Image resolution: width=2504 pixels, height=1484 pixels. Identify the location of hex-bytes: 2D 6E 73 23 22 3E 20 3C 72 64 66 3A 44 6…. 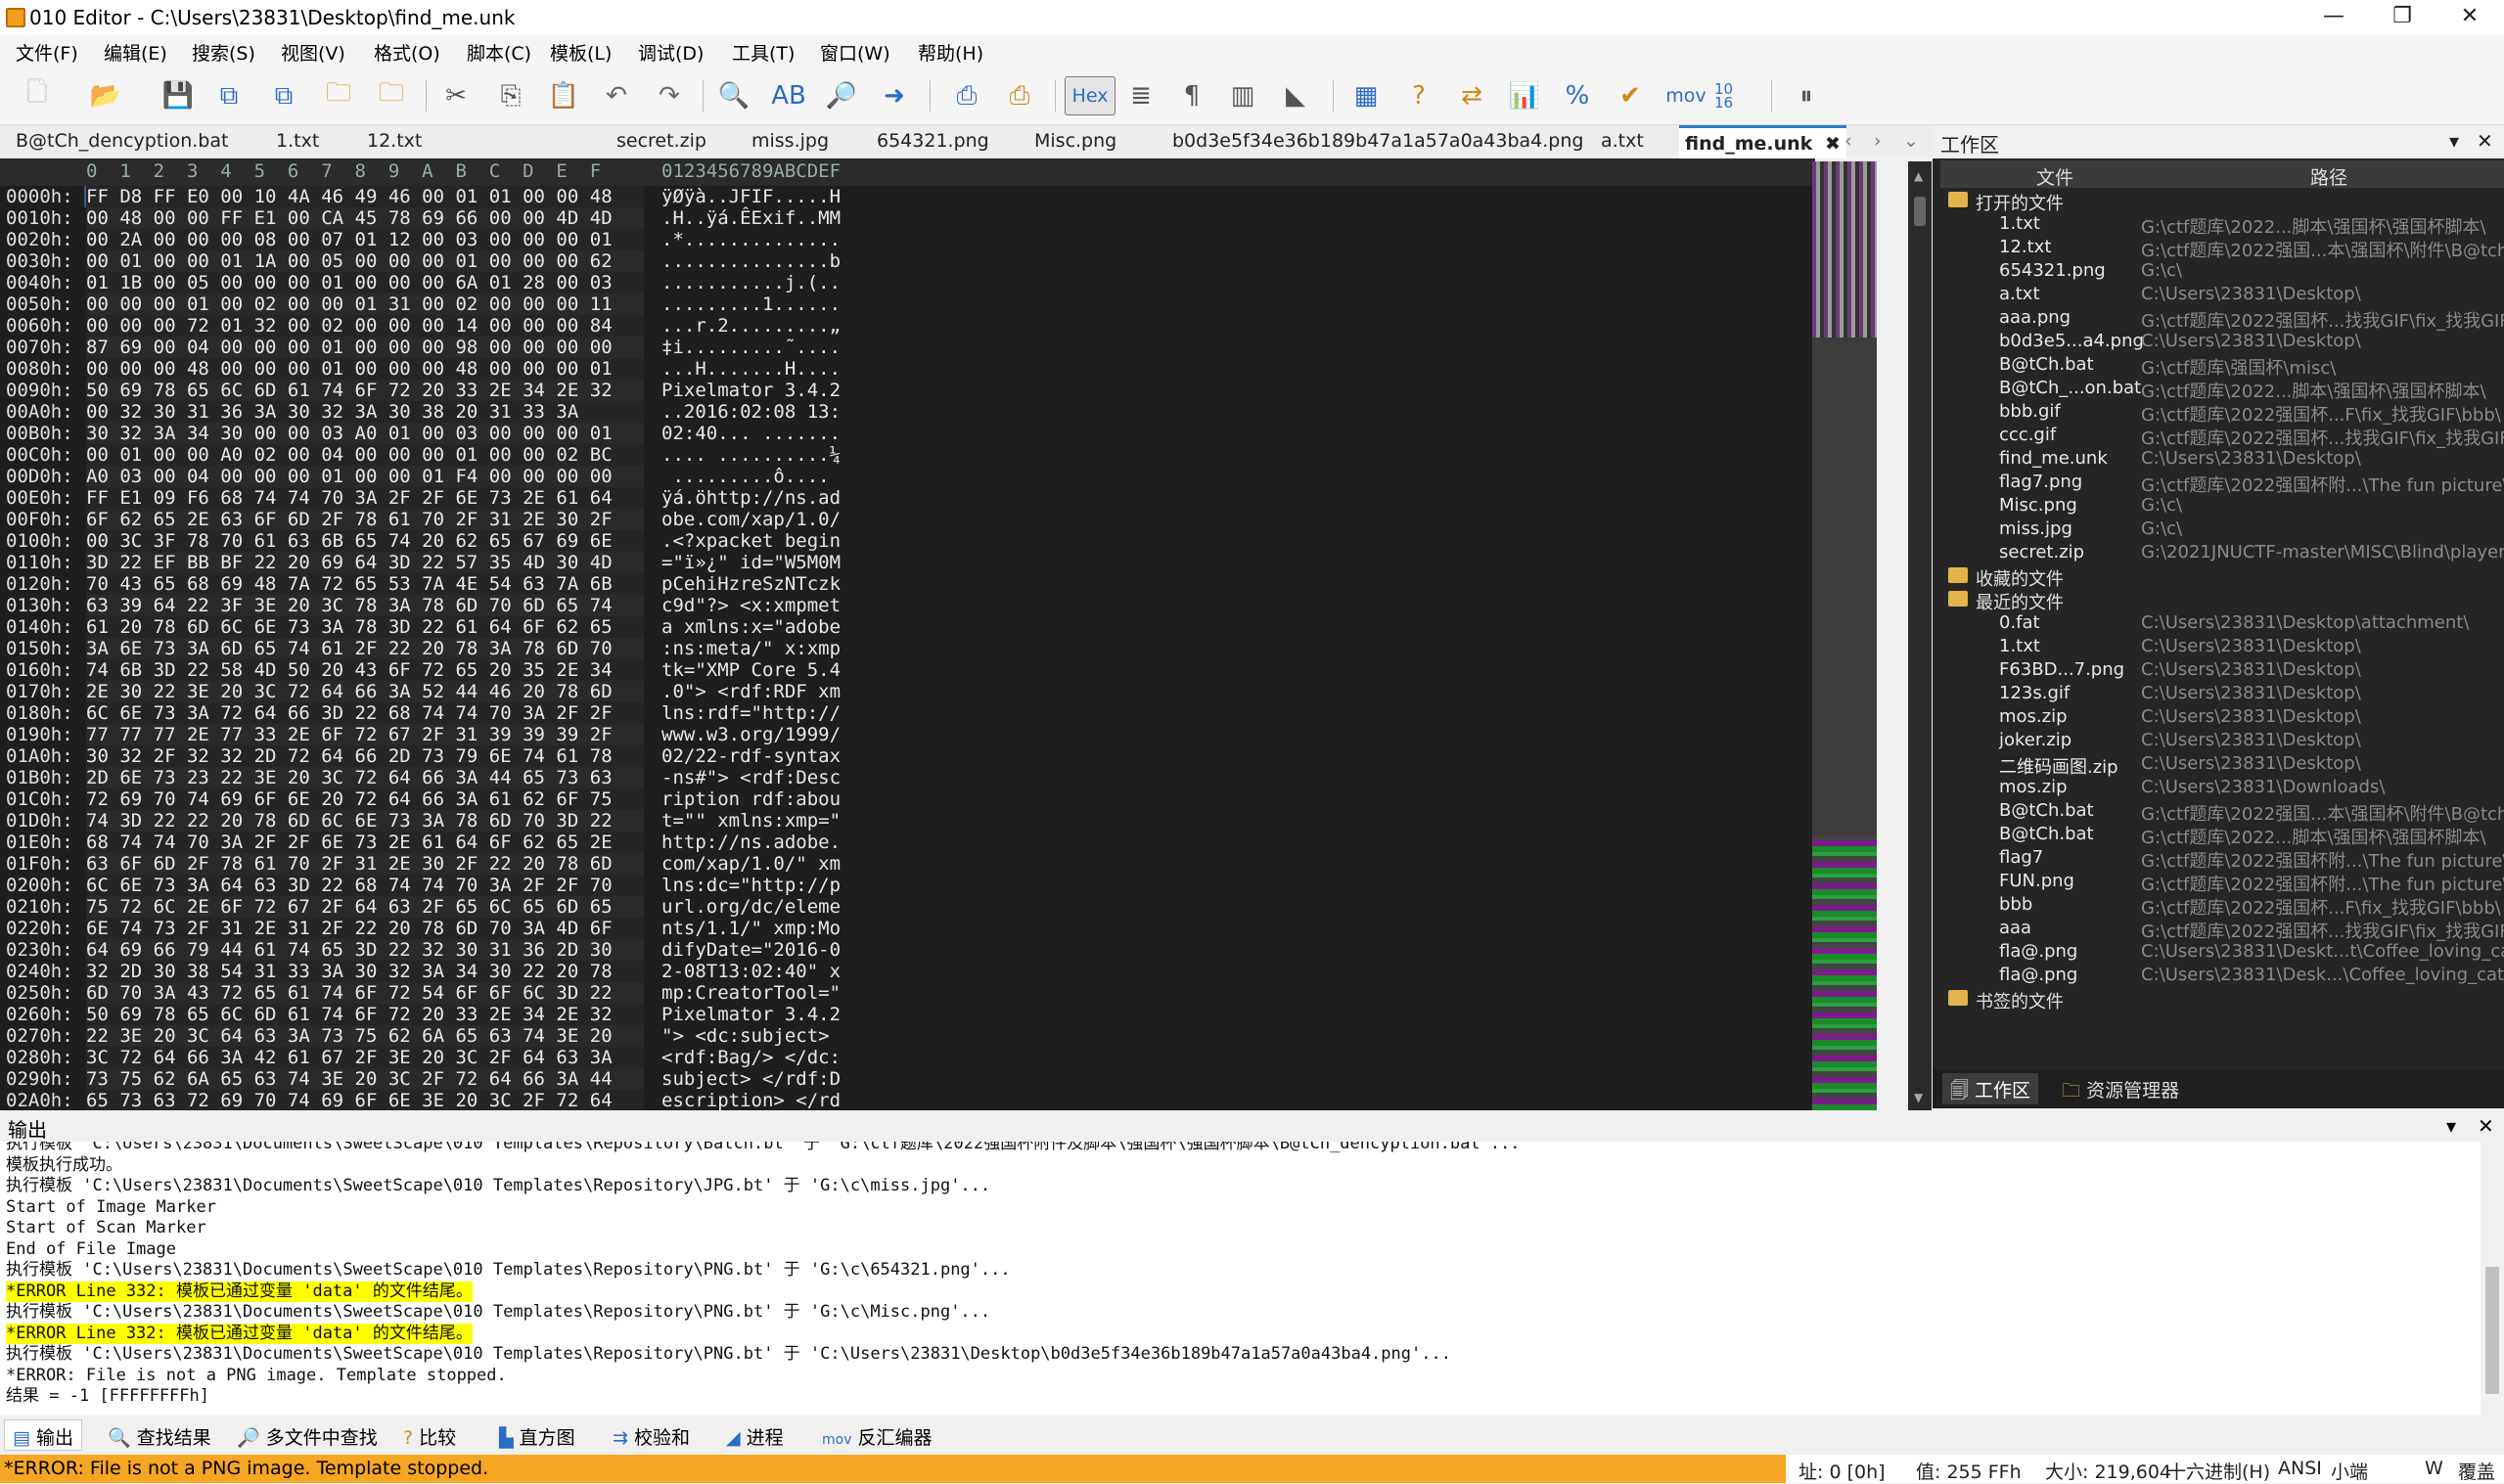
(365, 777).